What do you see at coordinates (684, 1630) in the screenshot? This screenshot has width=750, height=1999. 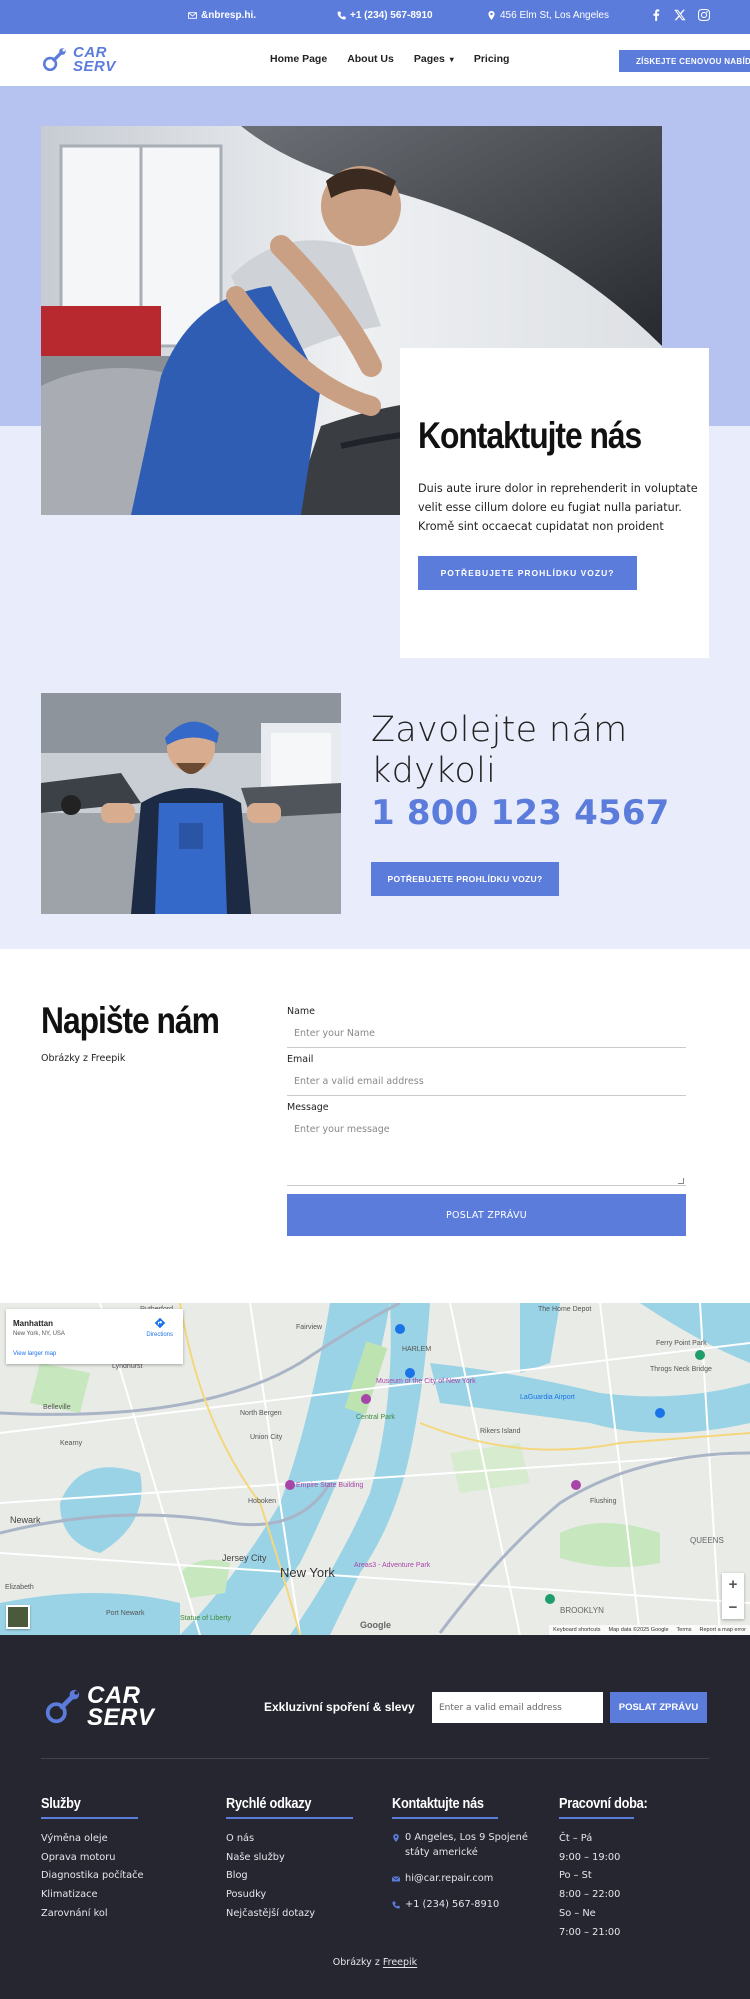 I see `terms-link: Terms` at bounding box center [684, 1630].